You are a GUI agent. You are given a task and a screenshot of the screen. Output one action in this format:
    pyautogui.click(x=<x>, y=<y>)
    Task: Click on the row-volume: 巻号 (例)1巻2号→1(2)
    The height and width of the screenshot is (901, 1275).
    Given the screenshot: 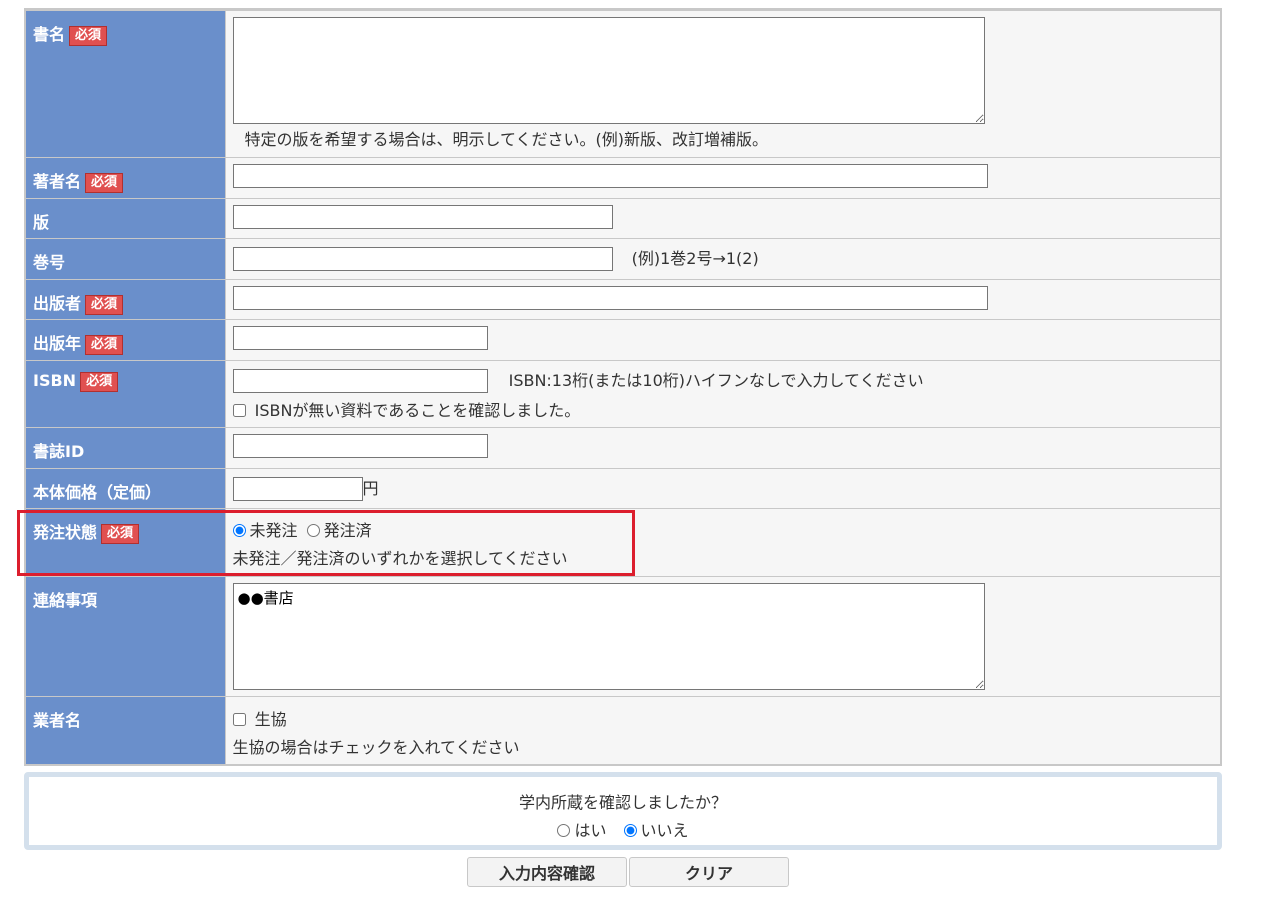 What is the action you would take?
    pyautogui.click(x=623, y=258)
    